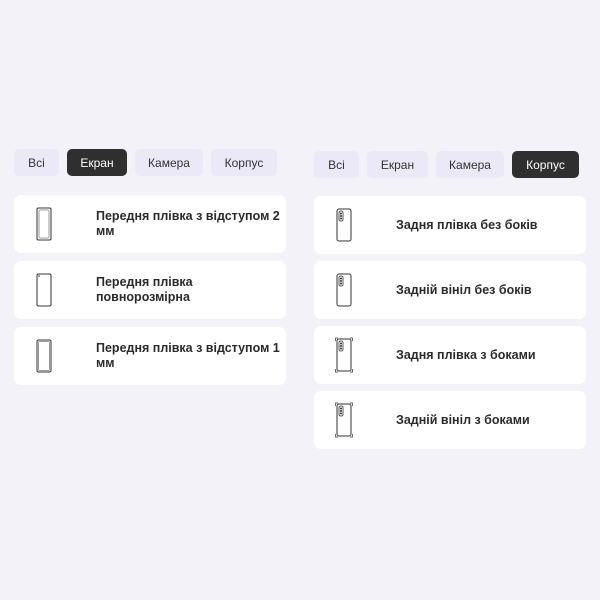 Image resolution: width=600 pixels, height=600 pixels. Describe the element at coordinates (344, 420) in the screenshot. I see `phone-back-vinyl-sides-icon` at that location.